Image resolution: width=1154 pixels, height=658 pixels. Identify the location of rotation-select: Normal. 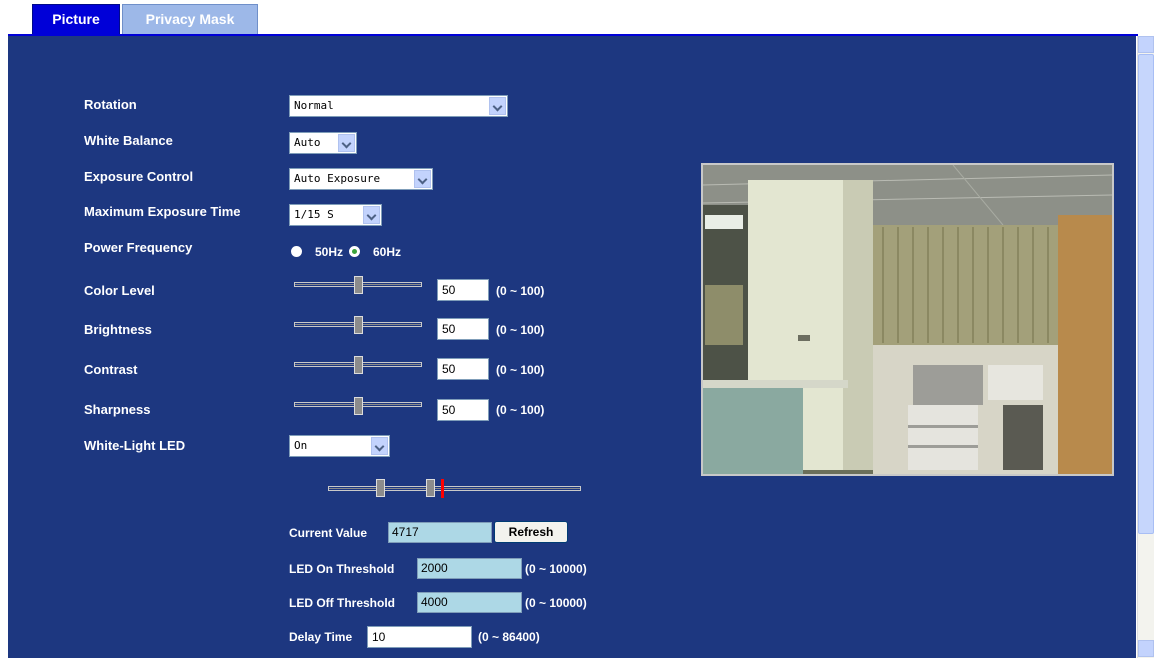
(398, 106).